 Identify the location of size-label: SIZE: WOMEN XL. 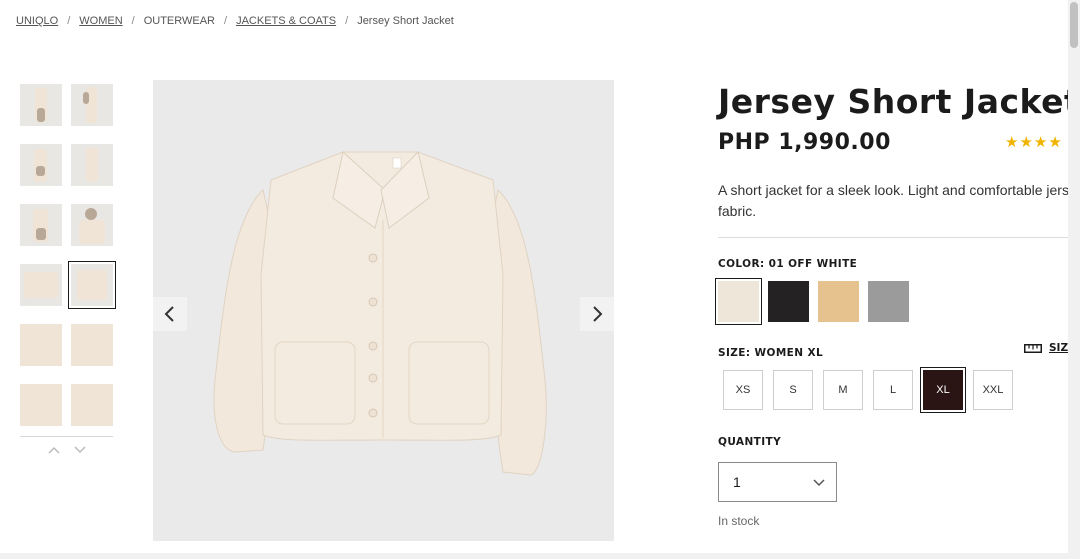
(771, 353).